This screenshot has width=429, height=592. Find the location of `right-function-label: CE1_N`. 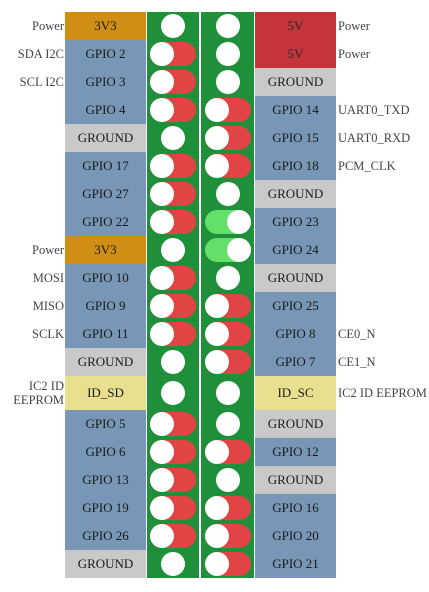

right-function-label: CE1_N is located at coordinates (357, 362).